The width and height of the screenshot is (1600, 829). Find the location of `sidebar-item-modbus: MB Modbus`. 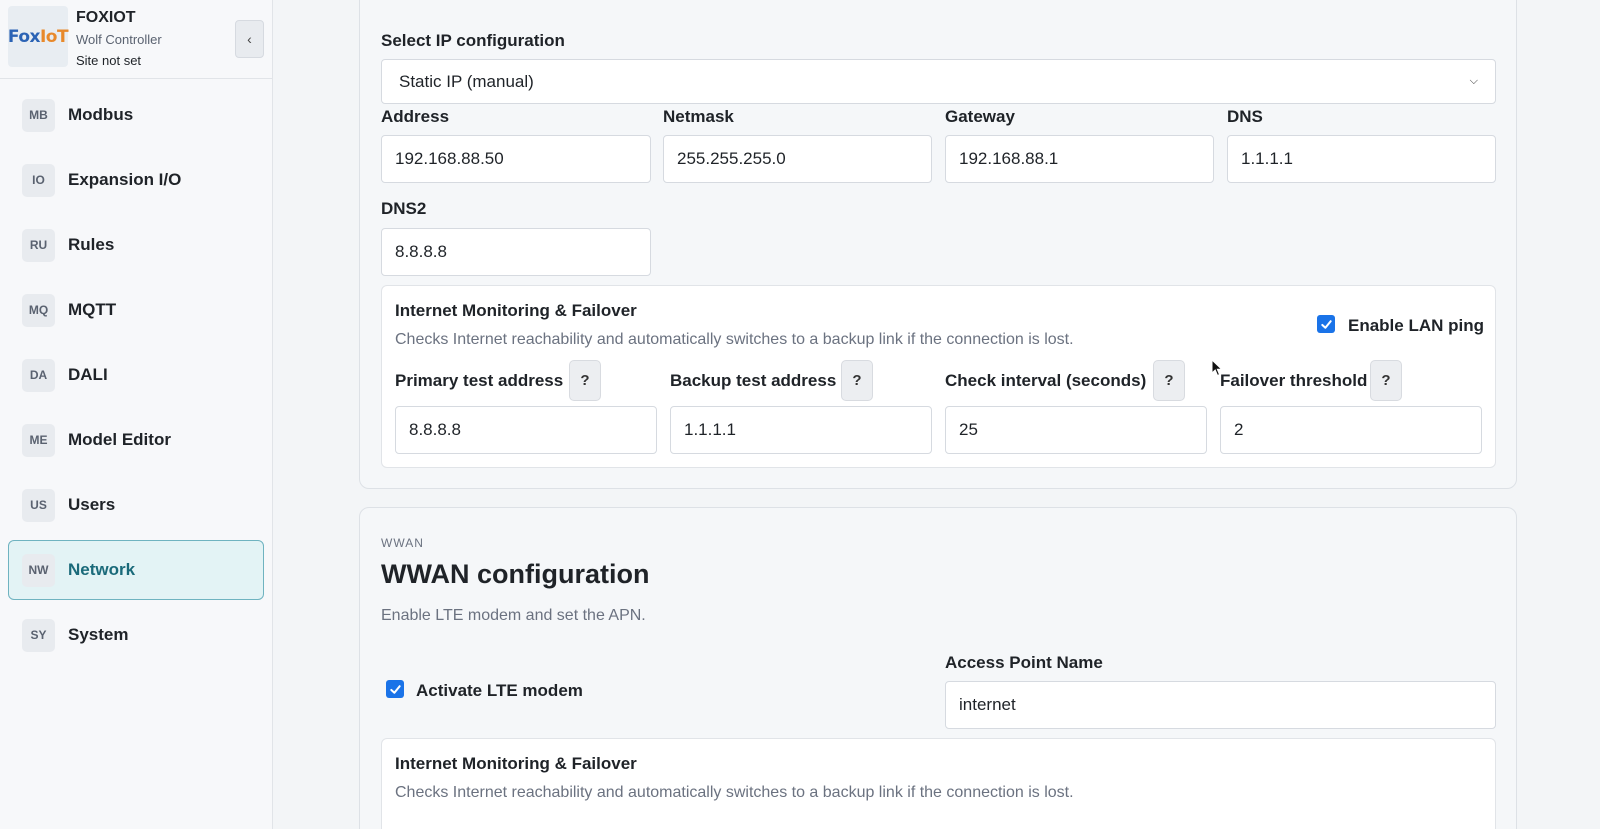

sidebar-item-modbus: MB Modbus is located at coordinates (136, 115).